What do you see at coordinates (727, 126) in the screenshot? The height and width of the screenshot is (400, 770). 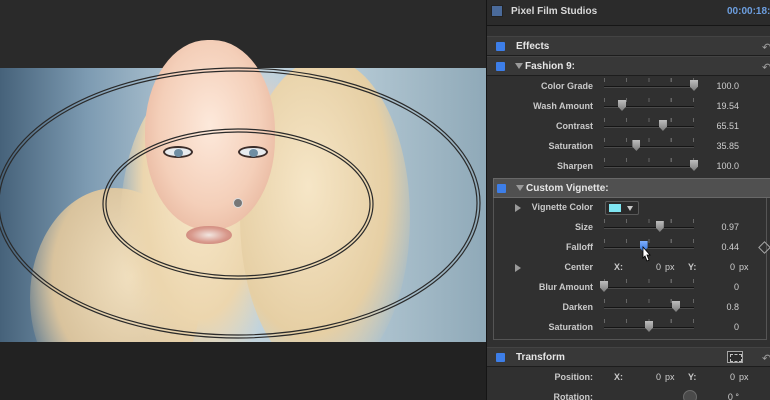 I see `param-value: 65.51` at bounding box center [727, 126].